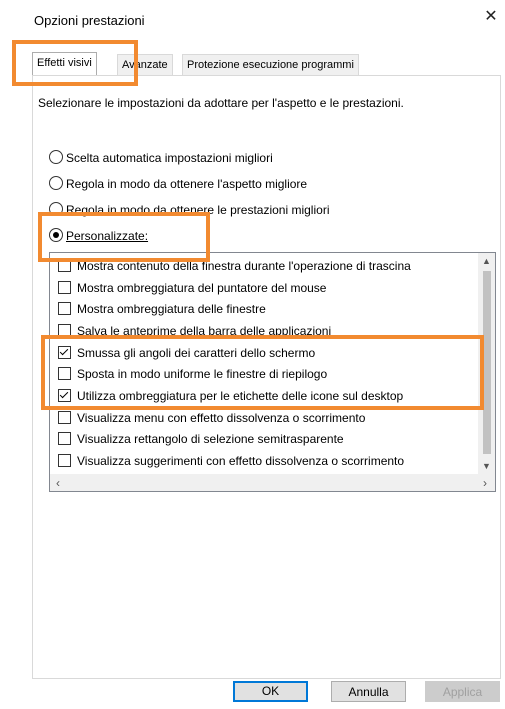  What do you see at coordinates (107, 236) in the screenshot?
I see `radio-label: Personalizzate:` at bounding box center [107, 236].